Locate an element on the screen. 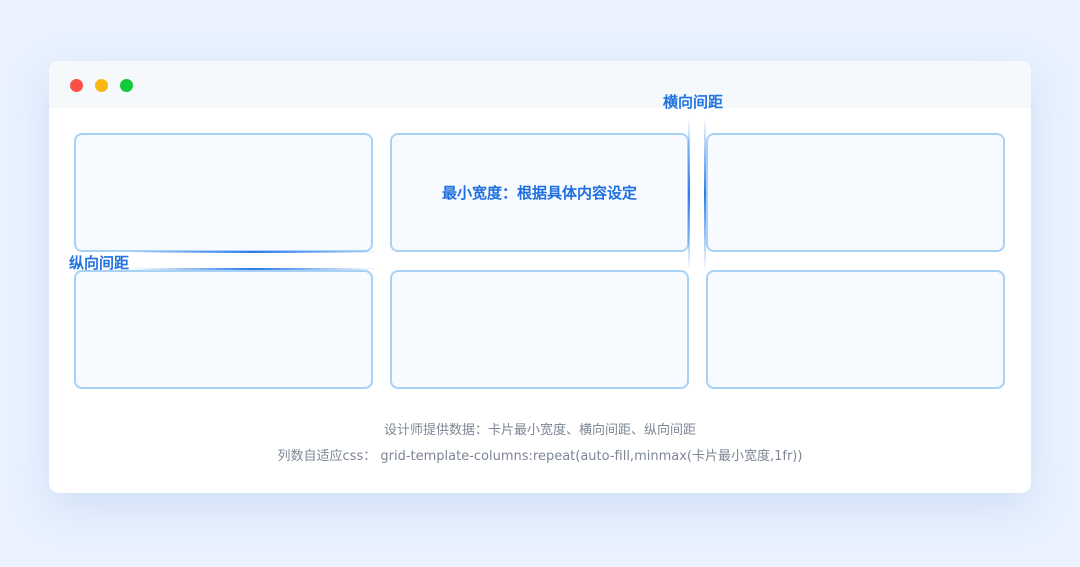  horizontal-gap-line-right is located at coordinates (705, 193).